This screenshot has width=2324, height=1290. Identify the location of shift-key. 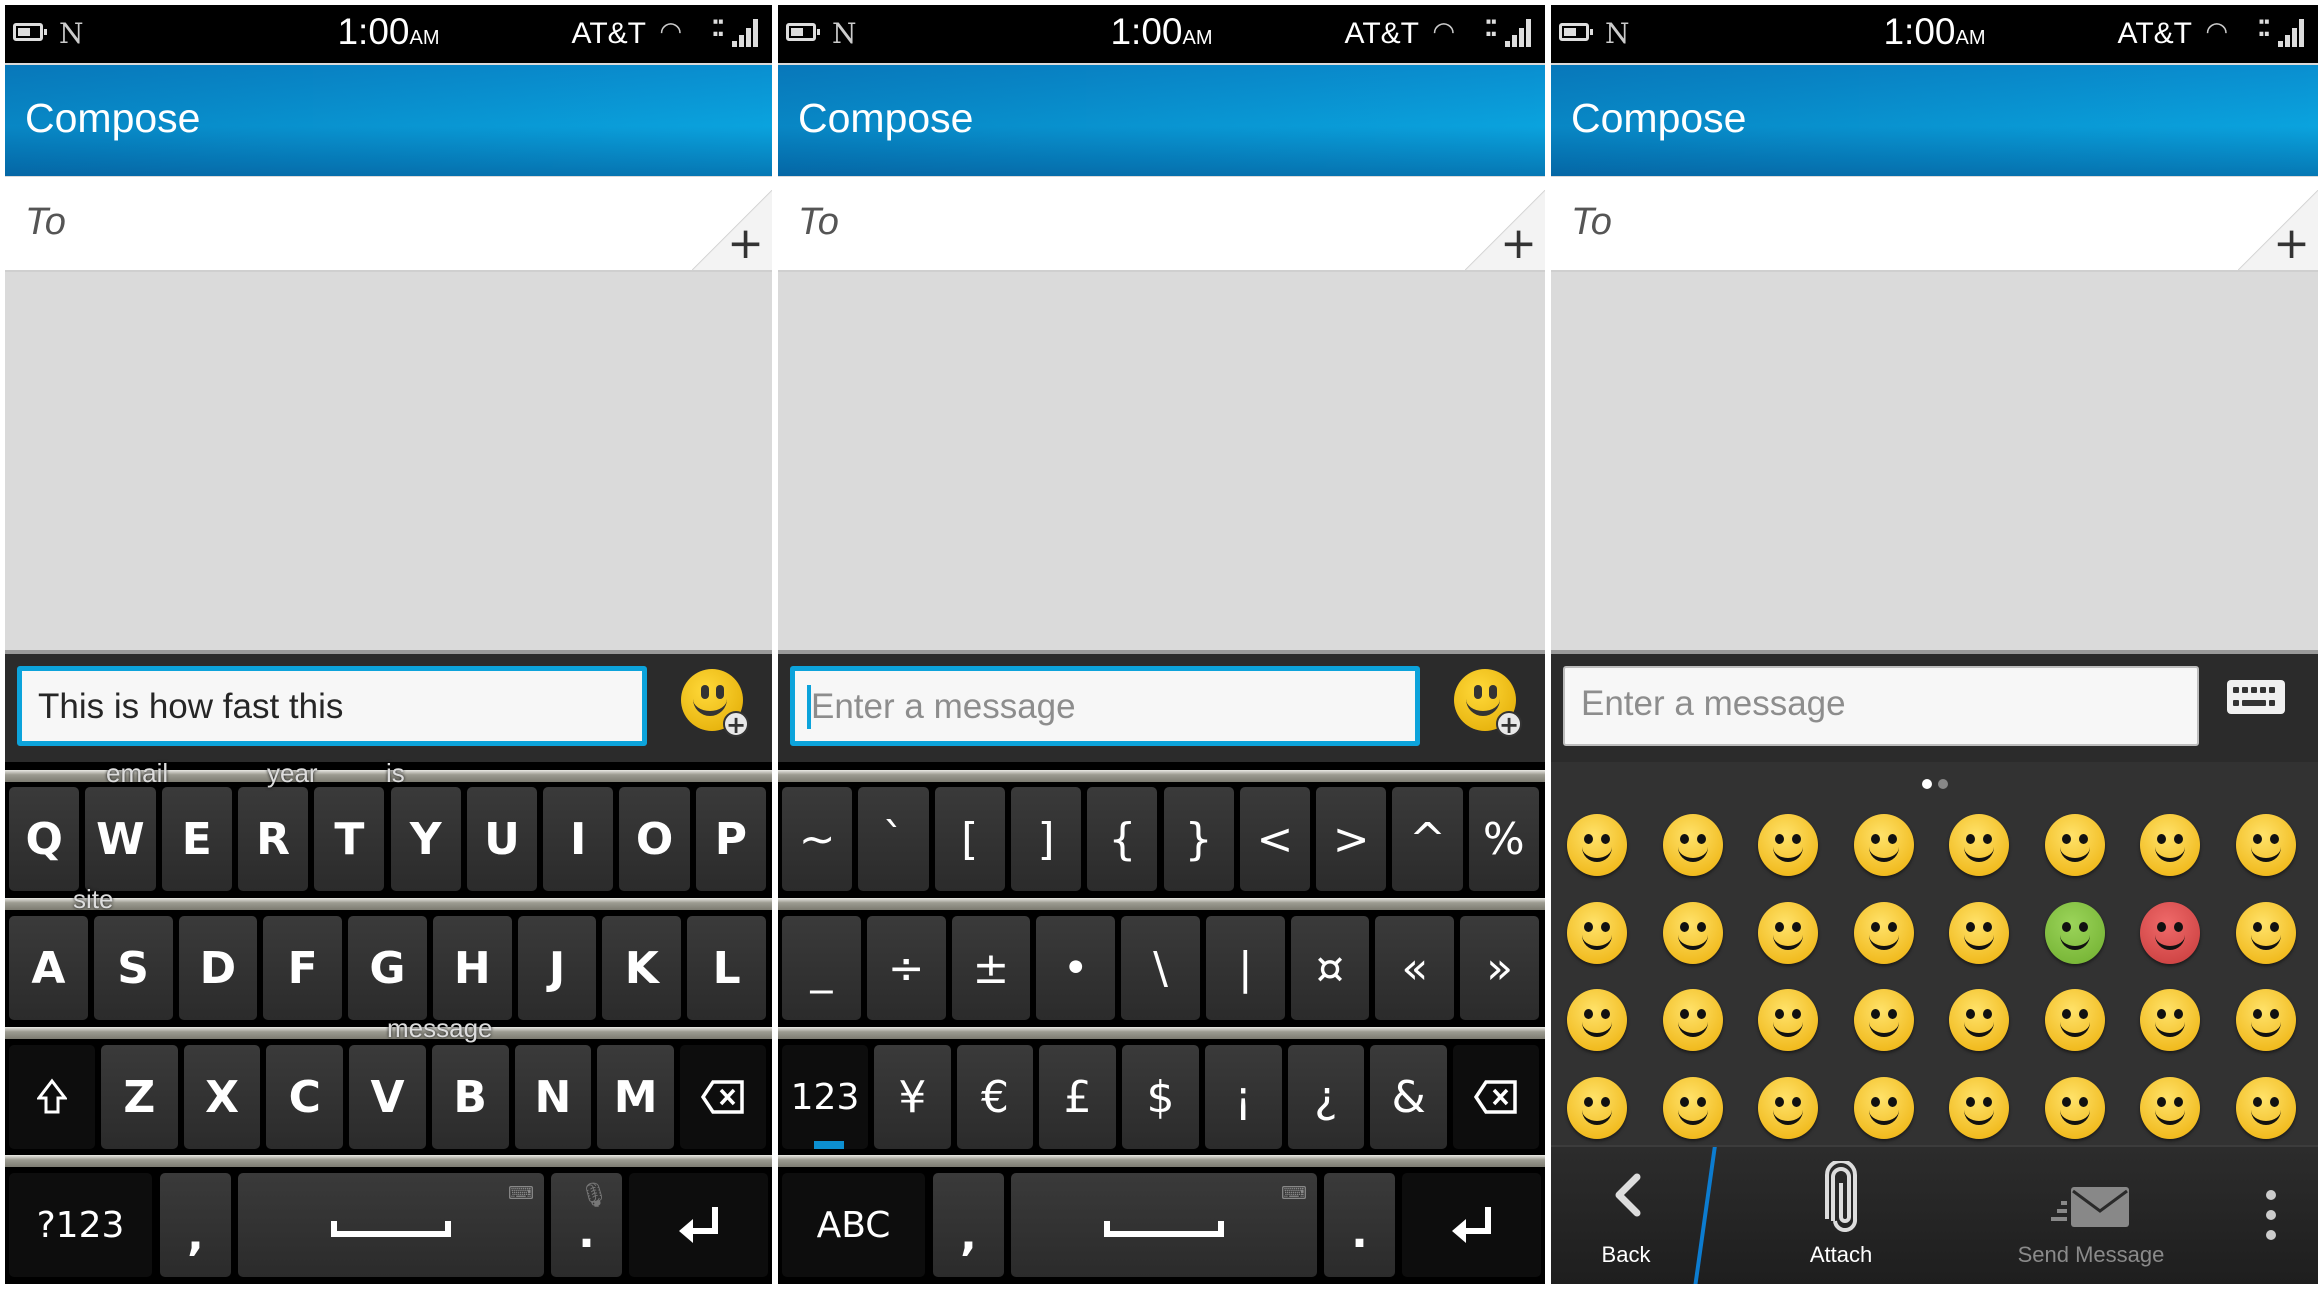
(52, 1097).